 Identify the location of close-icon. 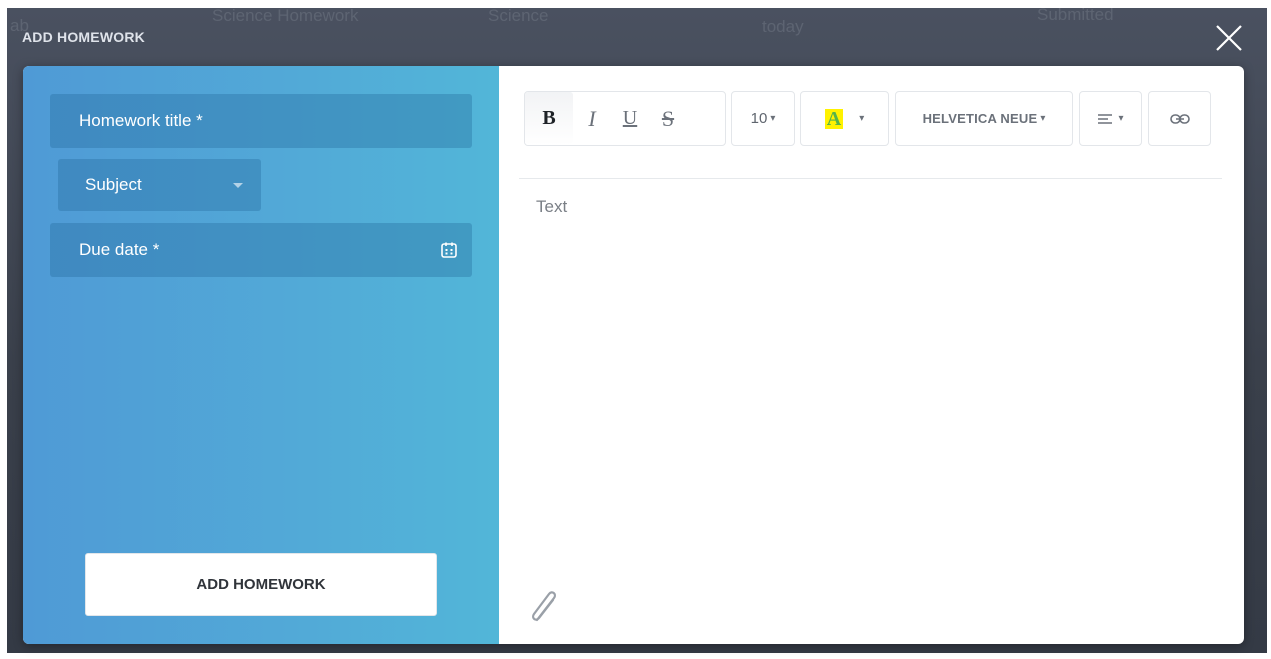
(1229, 38).